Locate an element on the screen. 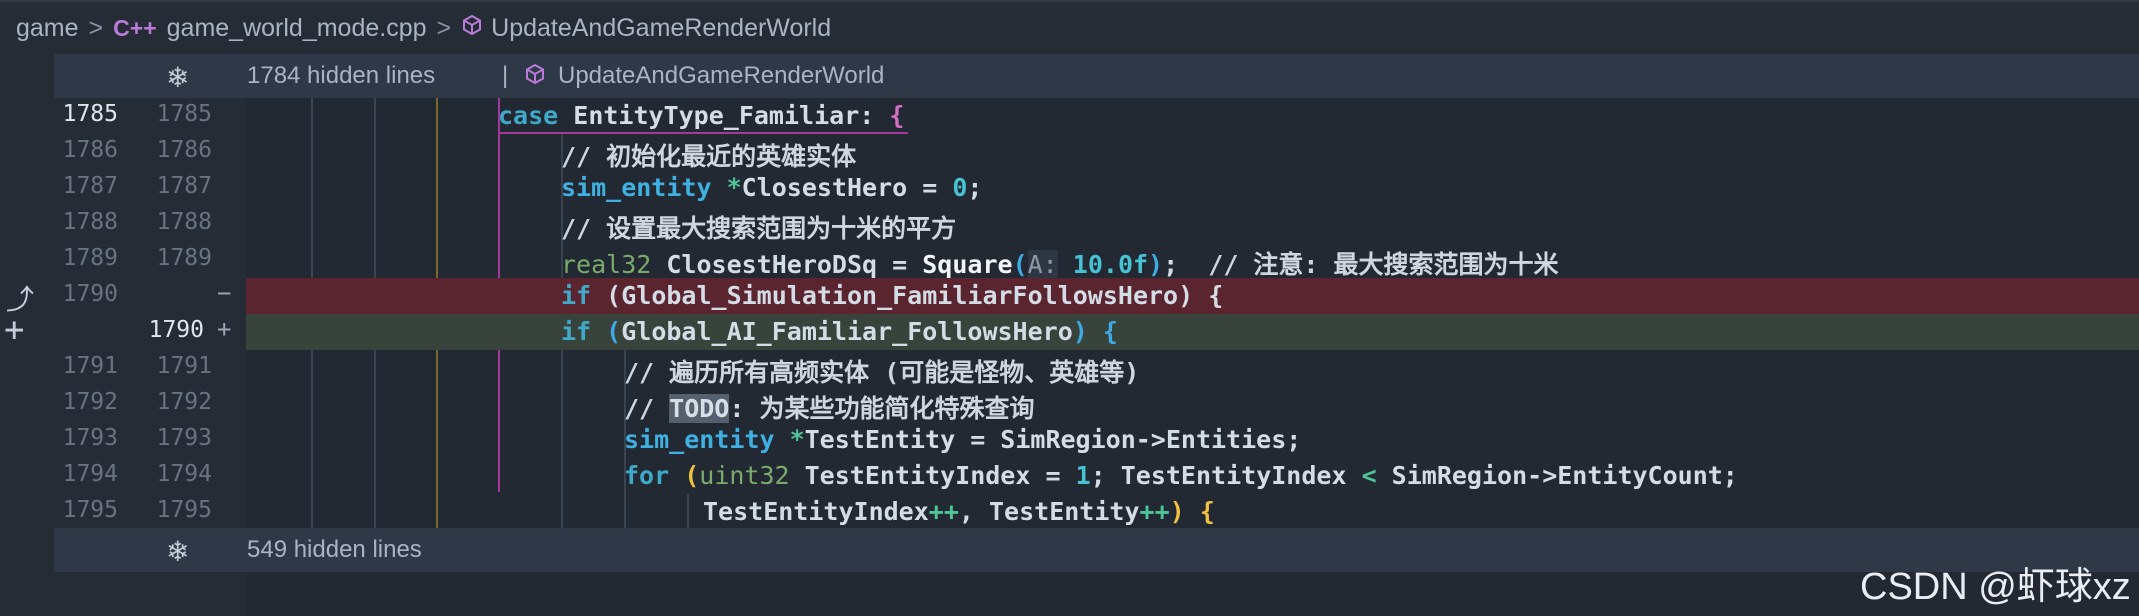  old-line-number: 1786 is located at coordinates (90, 150).